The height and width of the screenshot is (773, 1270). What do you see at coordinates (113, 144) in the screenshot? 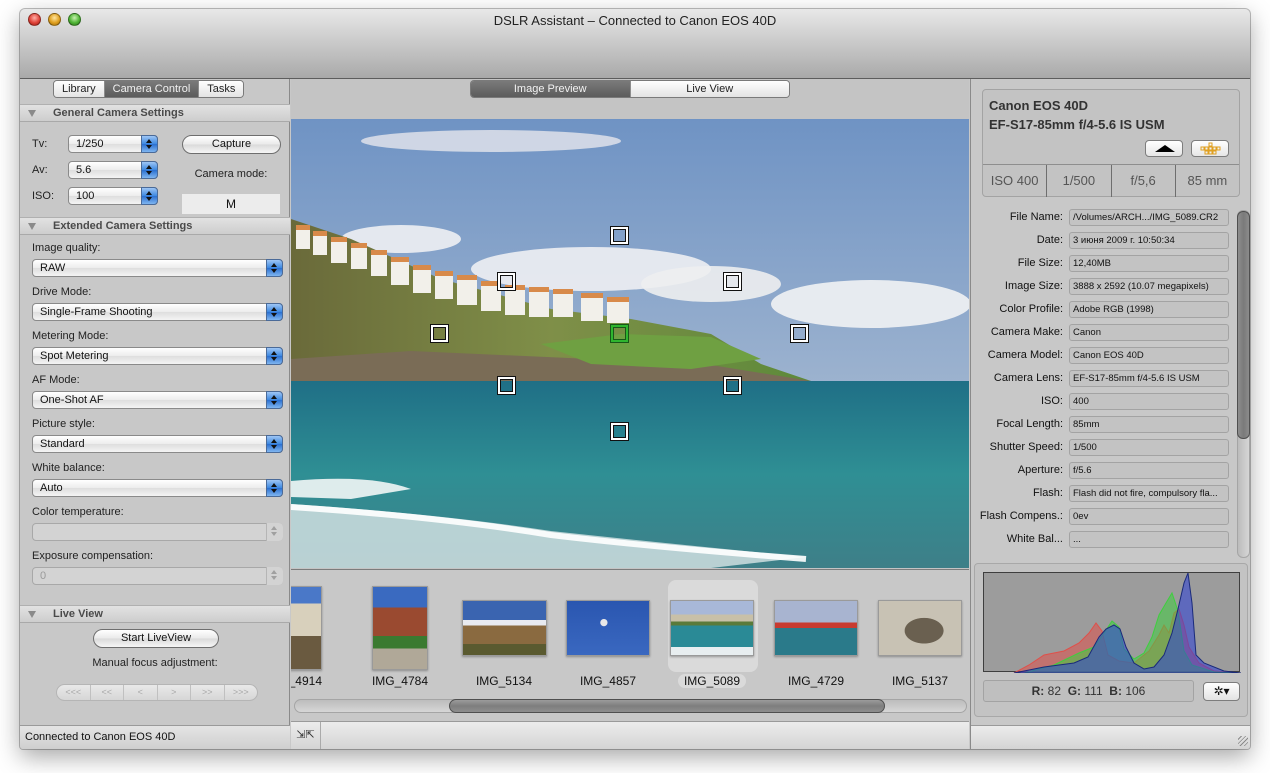
I see `tv-select: 1/250` at bounding box center [113, 144].